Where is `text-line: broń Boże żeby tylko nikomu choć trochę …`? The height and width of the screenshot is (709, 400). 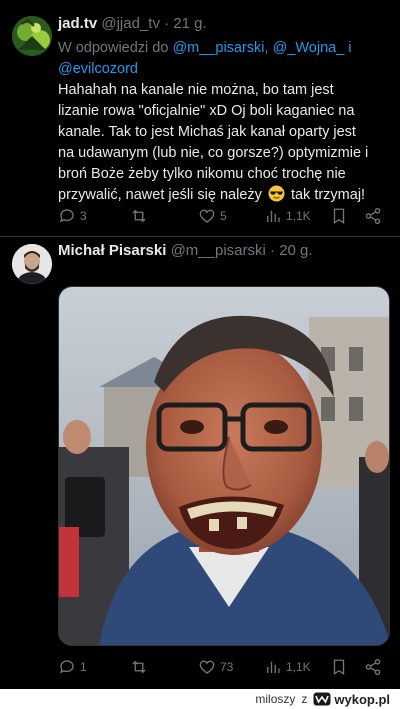
text-line: broń Boże żeby tylko nikomu choć trochę … is located at coordinates (202, 174).